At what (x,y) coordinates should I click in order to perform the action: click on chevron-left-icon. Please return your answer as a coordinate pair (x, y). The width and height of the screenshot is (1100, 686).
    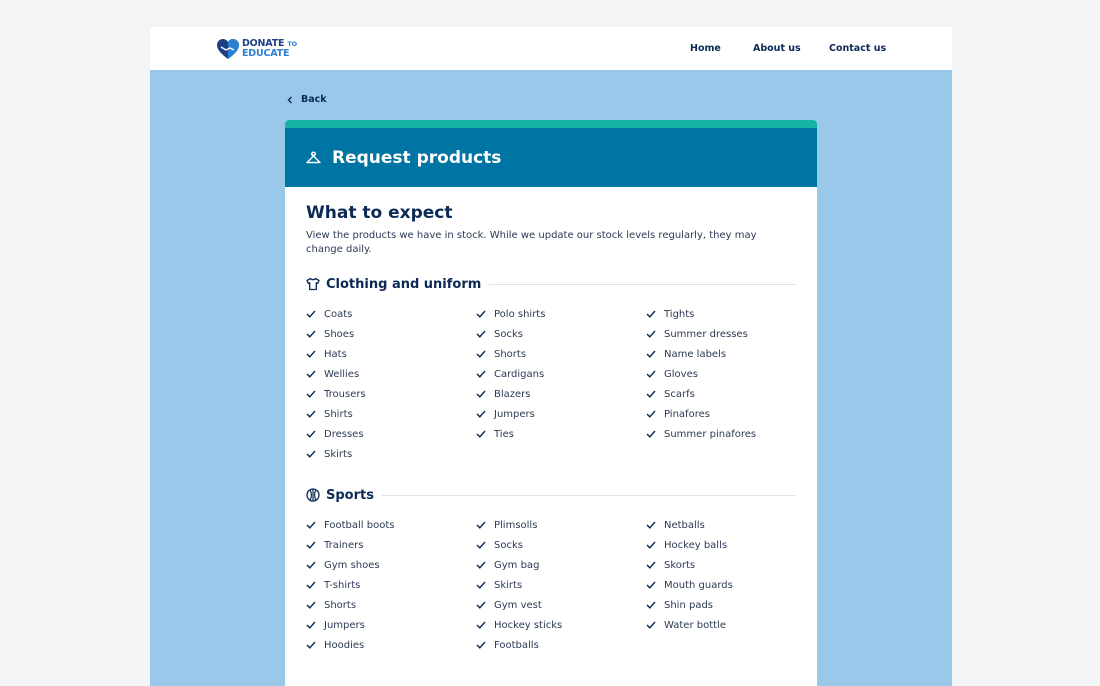
    Looking at the image, I should click on (289, 99).